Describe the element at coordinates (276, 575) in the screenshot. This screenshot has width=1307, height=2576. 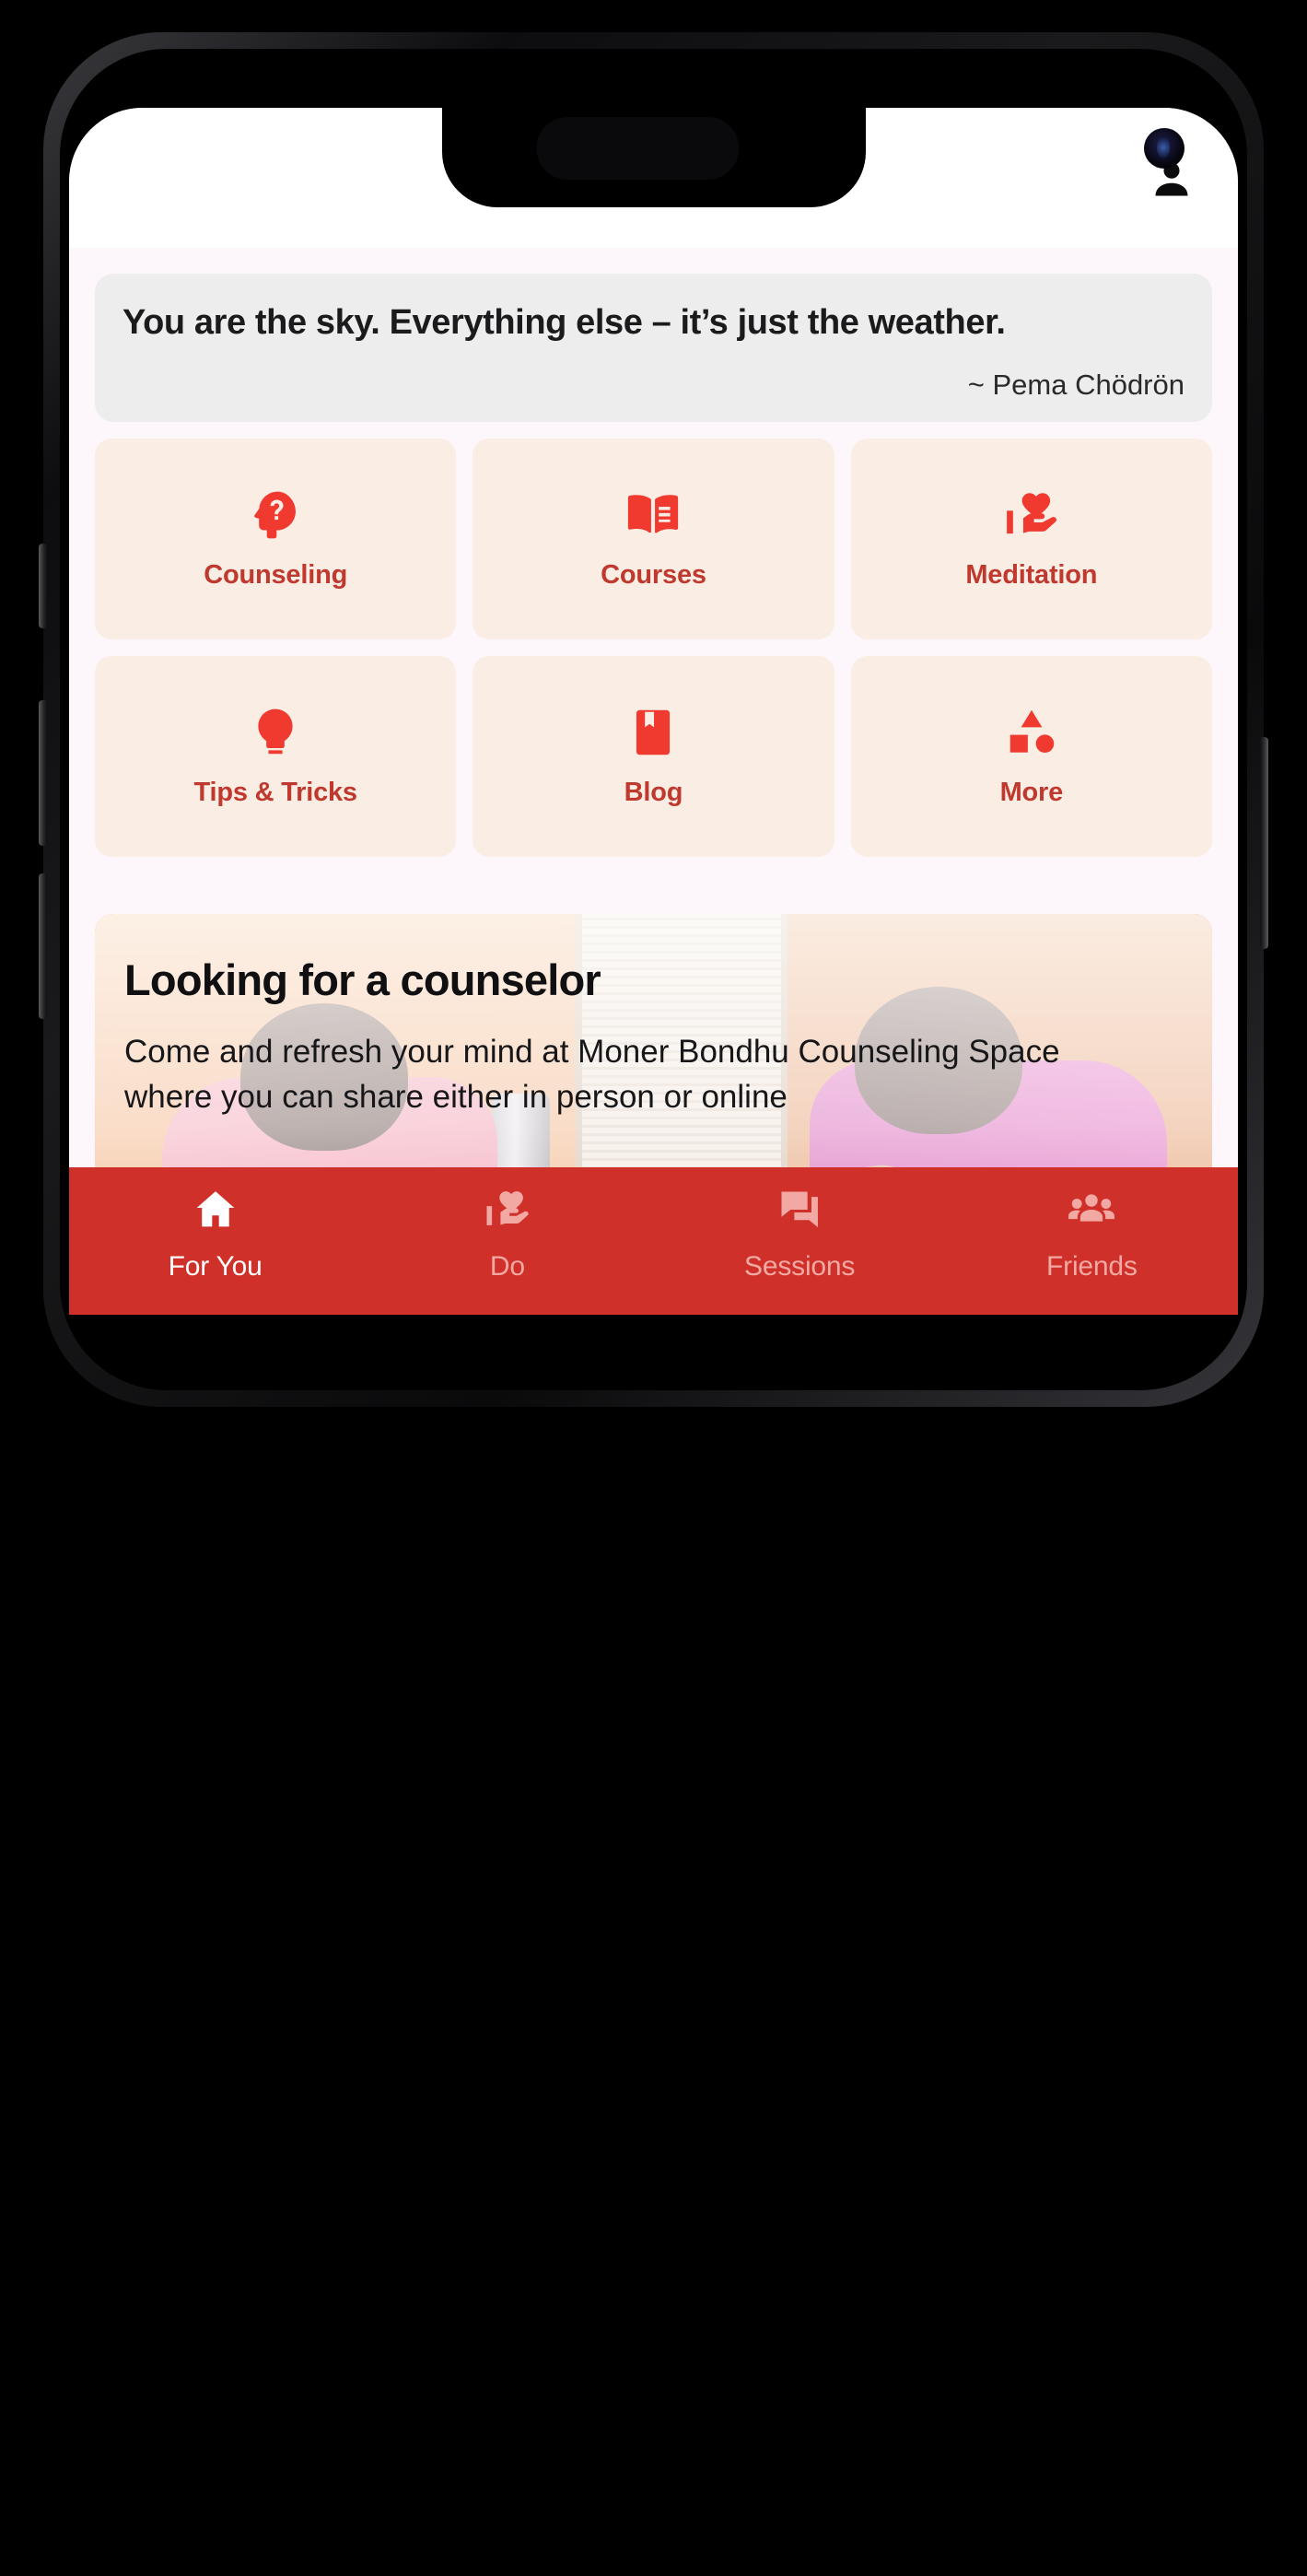
I see `tile-label: Counseling` at that location.